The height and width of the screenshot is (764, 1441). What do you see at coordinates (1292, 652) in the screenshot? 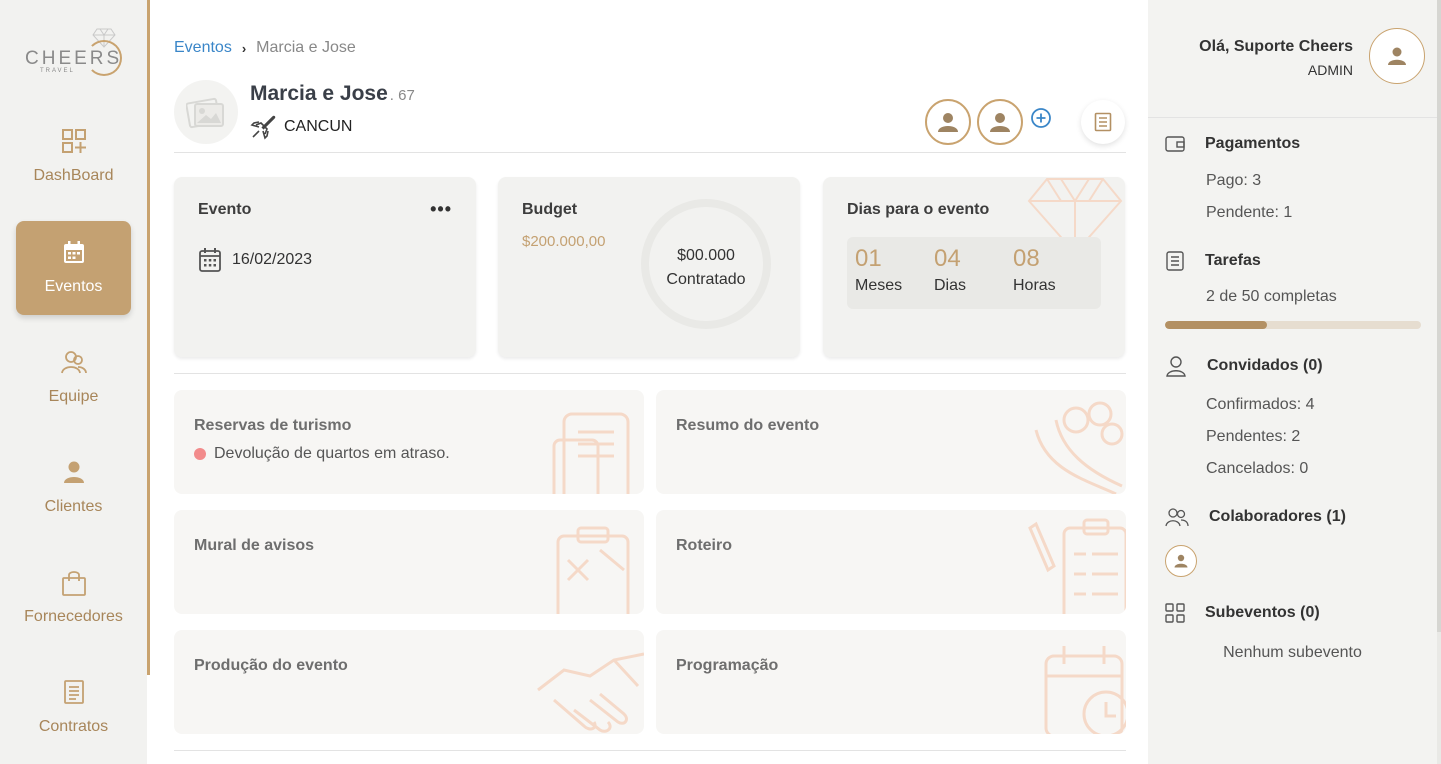
I see `subevents-empty: Nenhum subevento` at bounding box center [1292, 652].